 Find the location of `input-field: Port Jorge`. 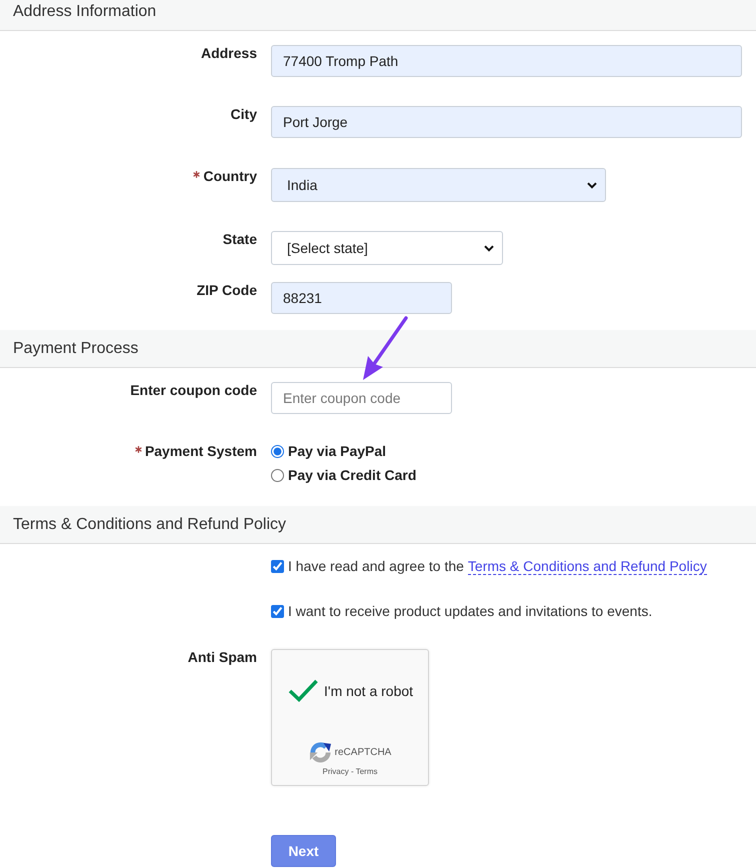

input-field: Port Jorge is located at coordinates (506, 122).